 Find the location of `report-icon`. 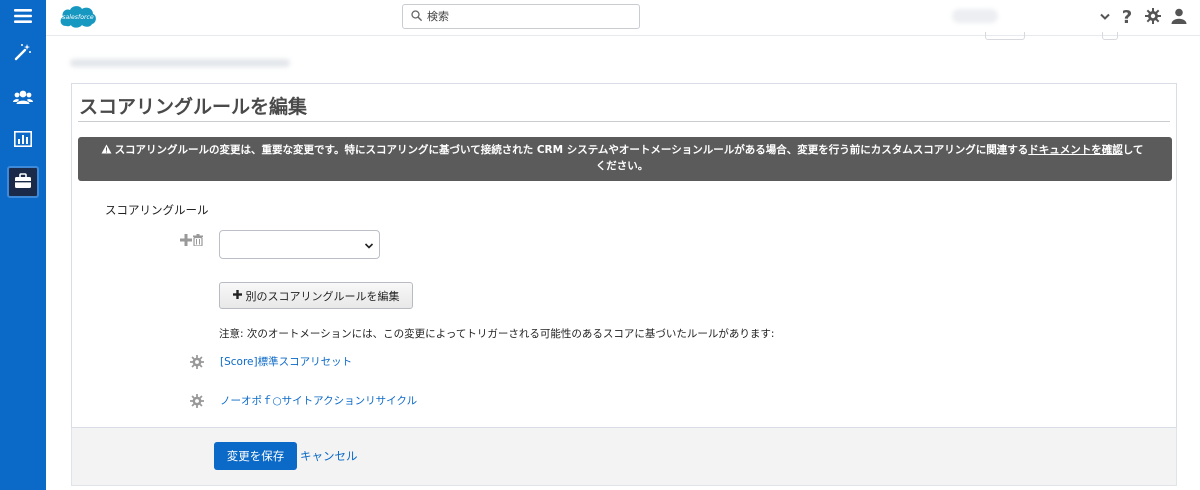

report-icon is located at coordinates (23, 140).